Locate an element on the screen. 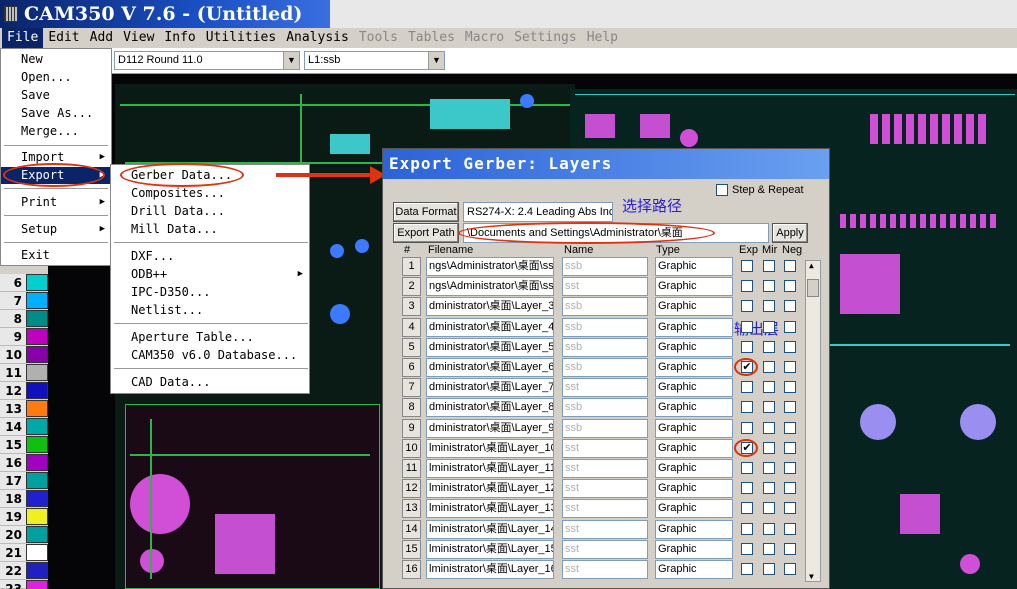 This screenshot has height=589, width=1017. layer-row: 15 is located at coordinates (24, 445).